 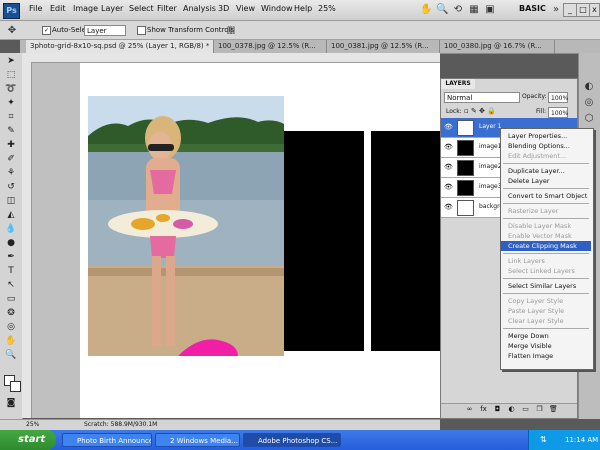 What do you see at coordinates (277, 8) in the screenshot?
I see `menu-window: Window` at bounding box center [277, 8].